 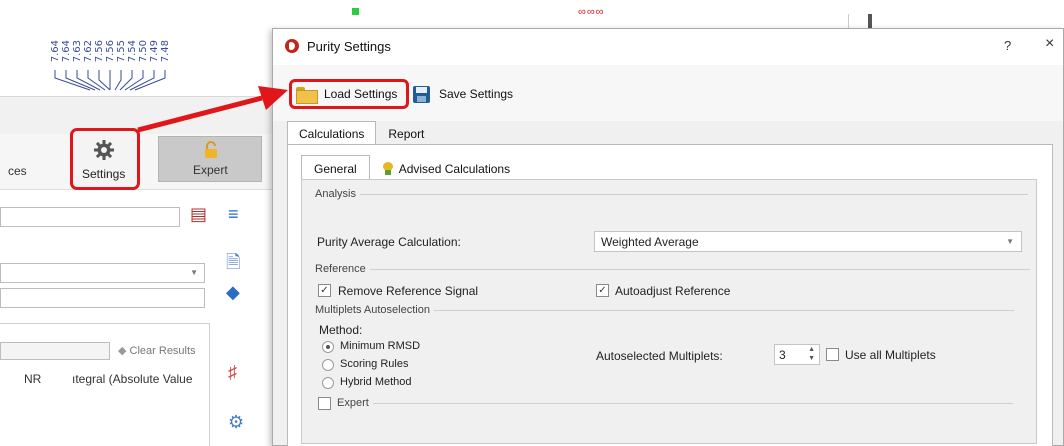 I want to click on radio-minimum-rmsd, so click(x=328, y=347).